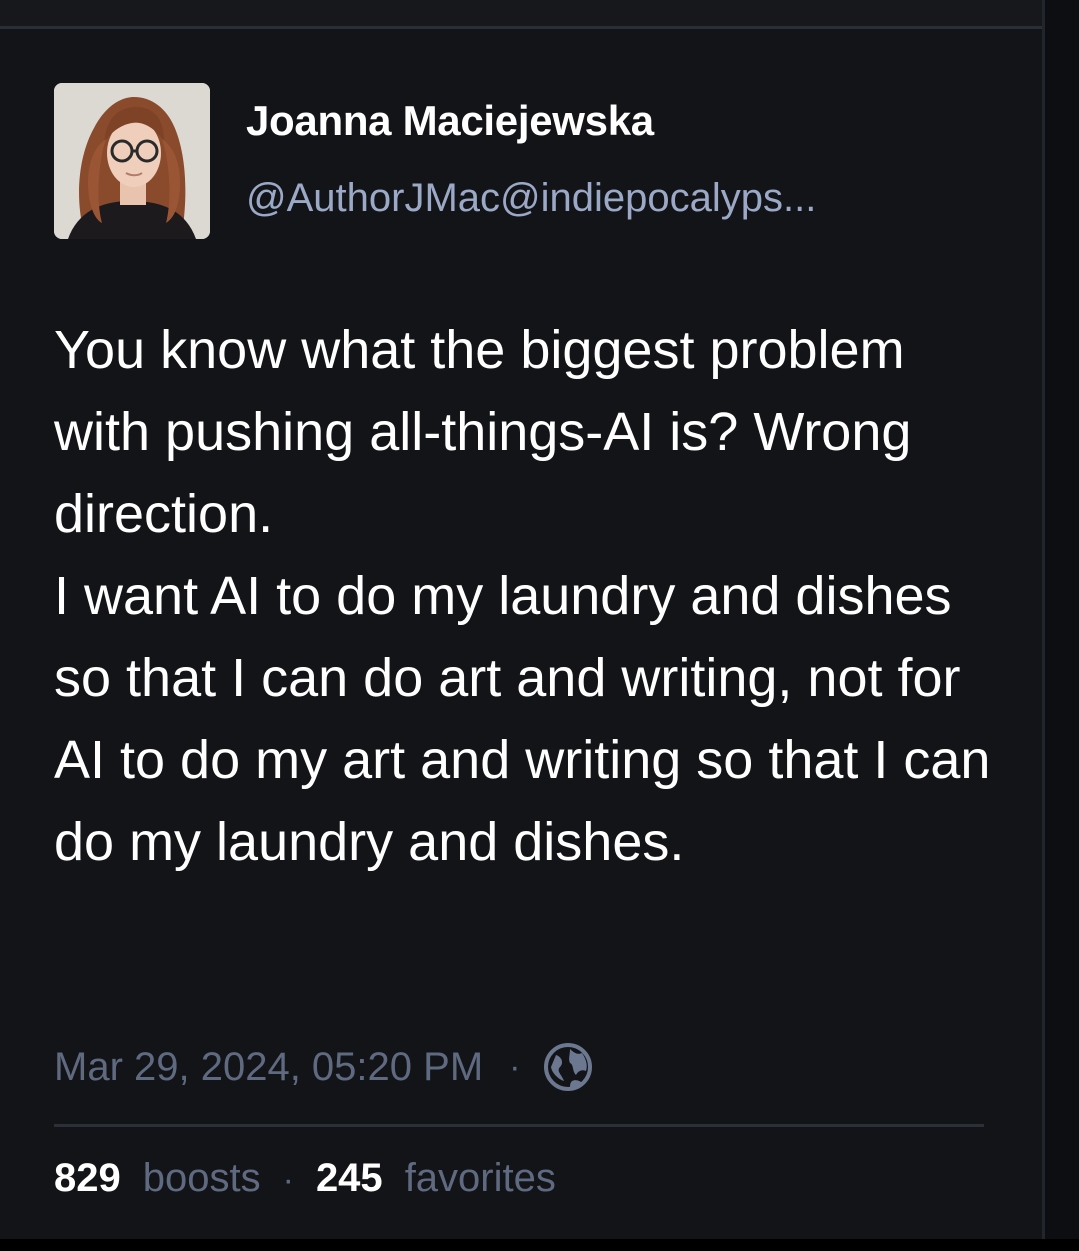  What do you see at coordinates (87, 1178) in the screenshot?
I see `boosts-count: 829` at bounding box center [87, 1178].